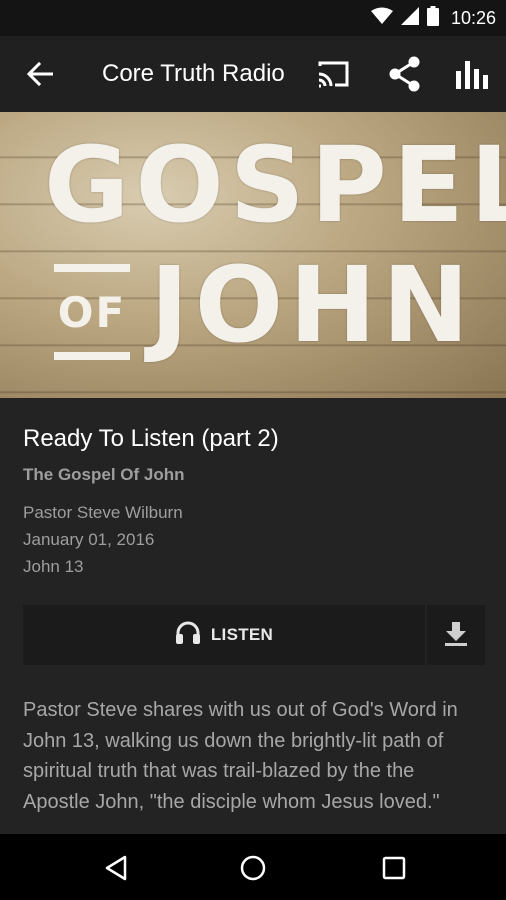  I want to click on artwork-title-line1: GOSPEL, so click(275, 185).